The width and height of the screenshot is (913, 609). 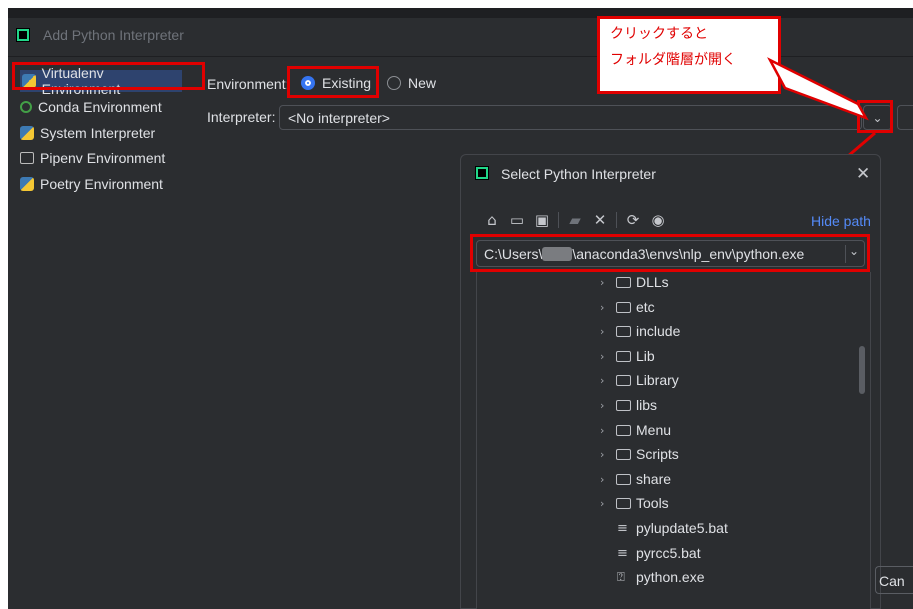 I want to click on cancel-button: Can, so click(x=894, y=580).